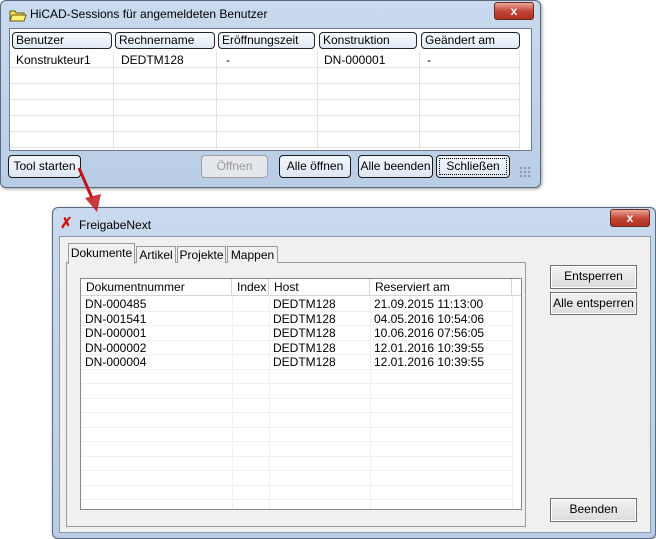 The image size is (656, 539). I want to click on table-row: DN-000004 DEDTM128 12.01.2016 10:39:55, so click(296, 362).